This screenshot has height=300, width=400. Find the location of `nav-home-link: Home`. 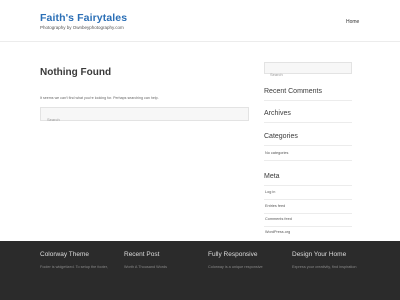

nav-home-link: Home is located at coordinates (352, 22).